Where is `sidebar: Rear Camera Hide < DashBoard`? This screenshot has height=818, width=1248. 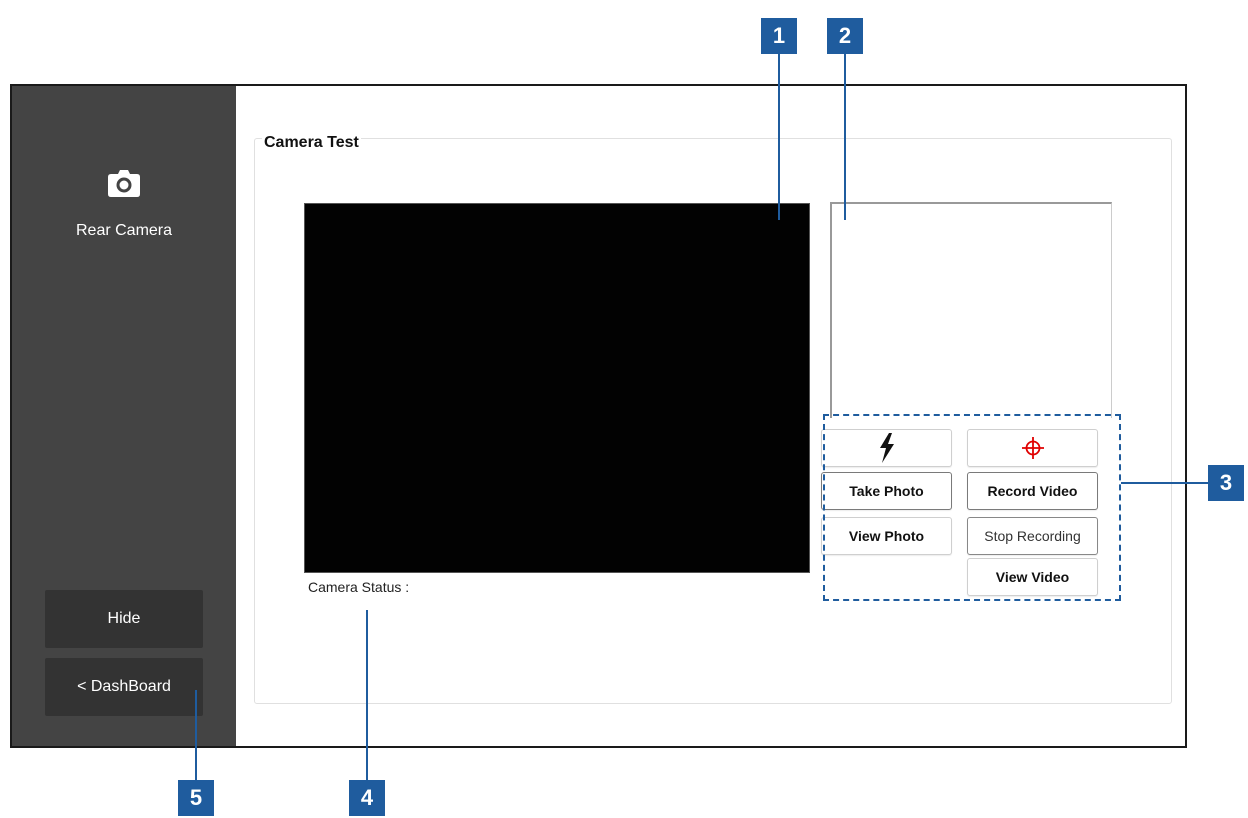 sidebar: Rear Camera Hide < DashBoard is located at coordinates (124, 416).